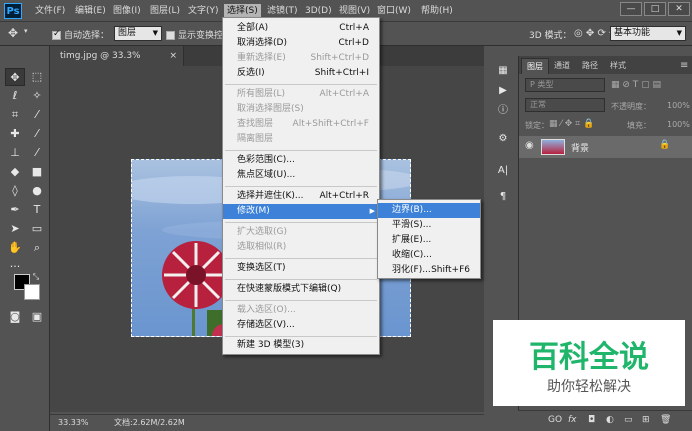 Image resolution: width=692 pixels, height=431 pixels. I want to click on menu-item-deselect: 取消选择(D) Ctrl+D, so click(301, 43).